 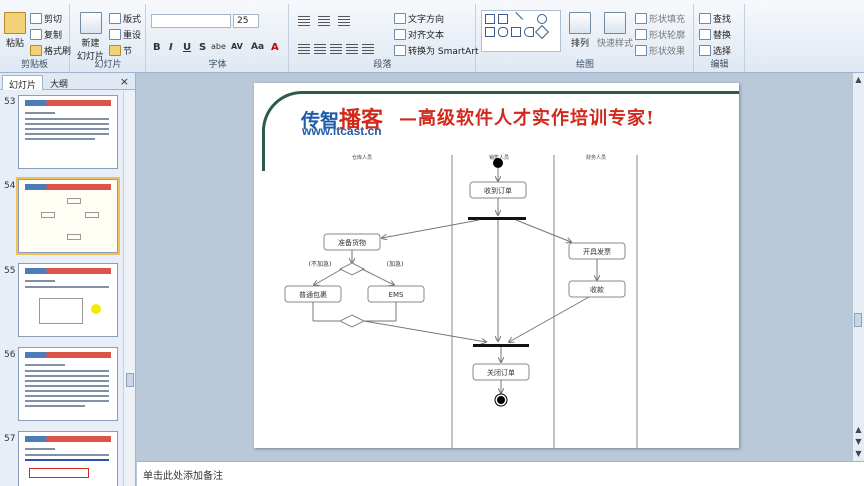 I want to click on shadow-button: abe, so click(x=218, y=46).